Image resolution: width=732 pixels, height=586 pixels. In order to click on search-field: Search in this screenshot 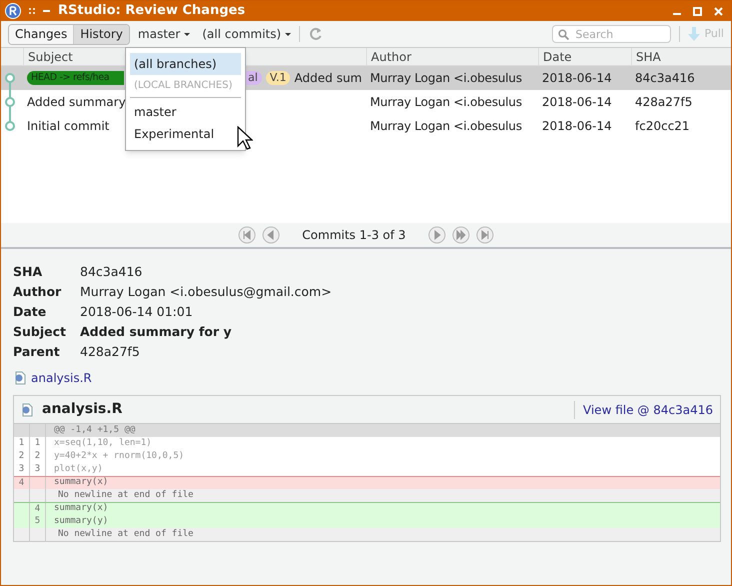, I will do `click(612, 34)`.